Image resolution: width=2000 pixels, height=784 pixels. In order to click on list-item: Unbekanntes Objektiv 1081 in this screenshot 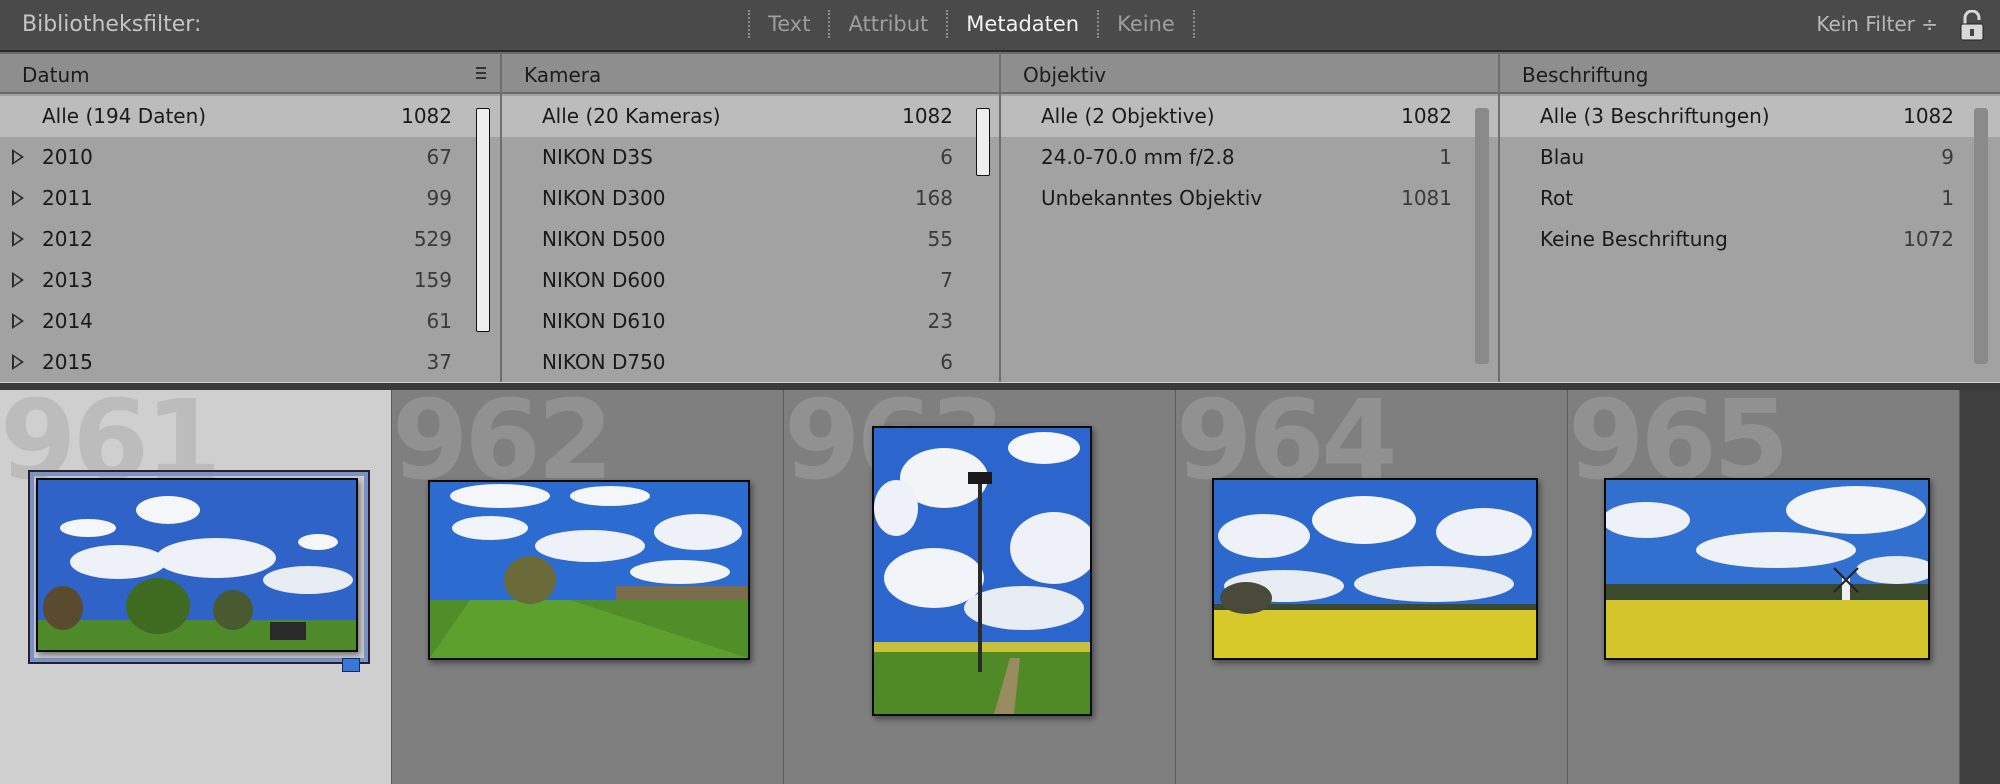, I will do `click(1249, 198)`.